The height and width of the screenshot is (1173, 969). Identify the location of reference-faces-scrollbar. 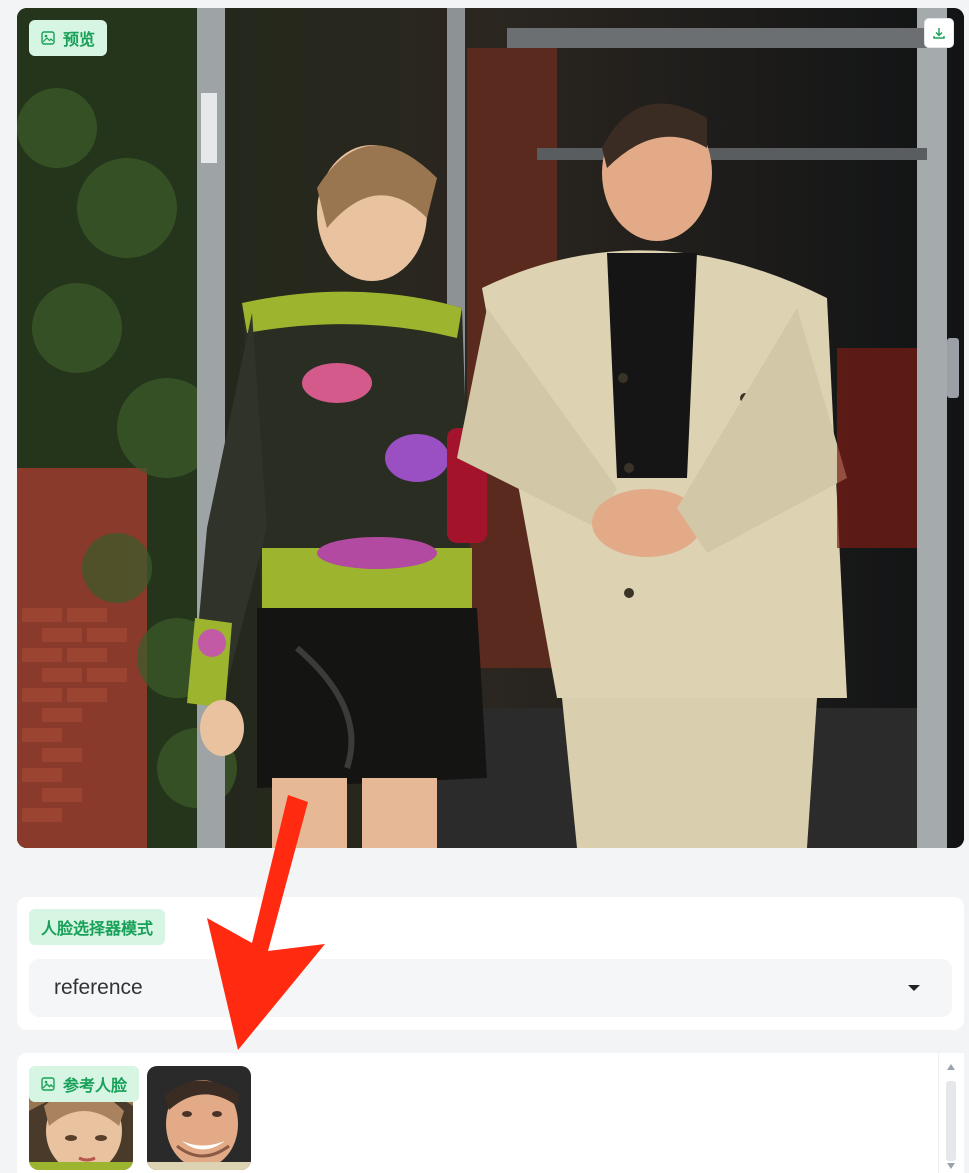
(951, 1113).